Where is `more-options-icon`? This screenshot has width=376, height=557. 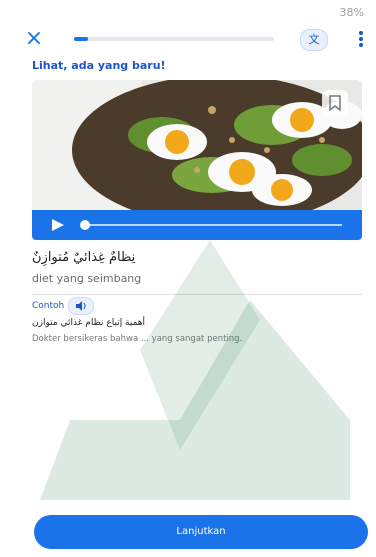 more-options-icon is located at coordinates (361, 39).